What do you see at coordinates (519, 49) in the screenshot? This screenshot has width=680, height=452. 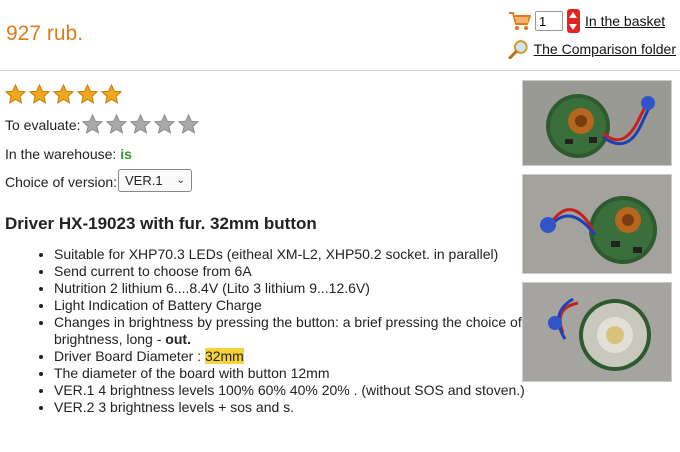 I see `magnifier-icon` at bounding box center [519, 49].